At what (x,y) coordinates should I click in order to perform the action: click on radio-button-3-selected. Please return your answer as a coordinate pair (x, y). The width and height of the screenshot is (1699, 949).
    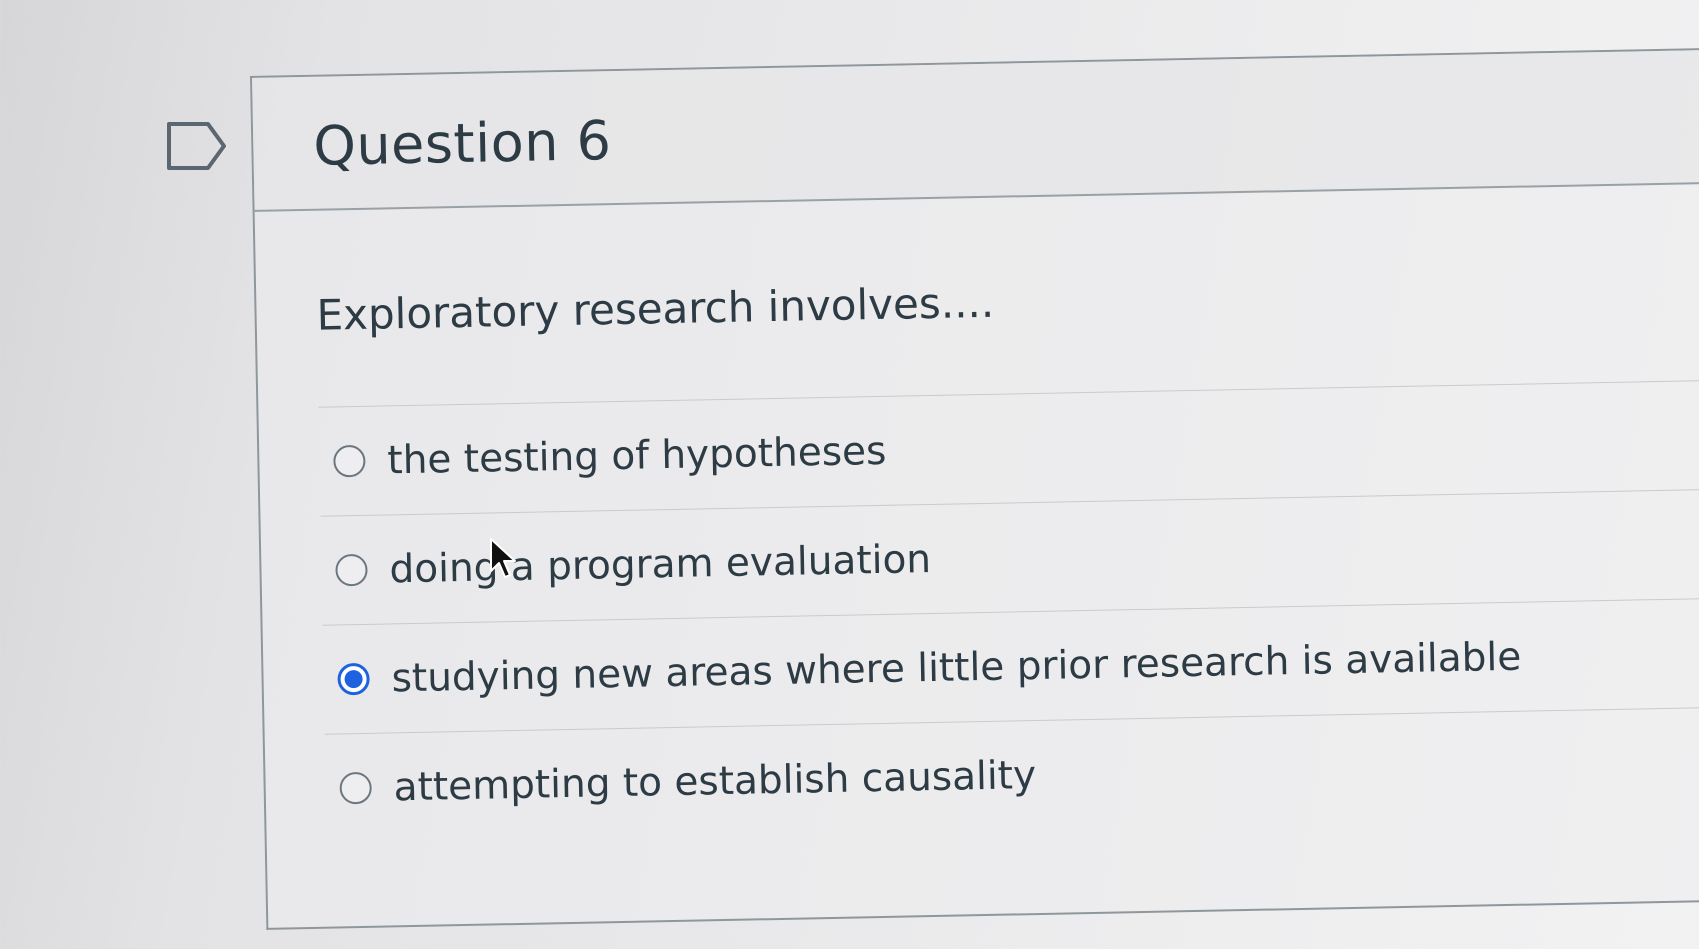
    Looking at the image, I should click on (353, 679).